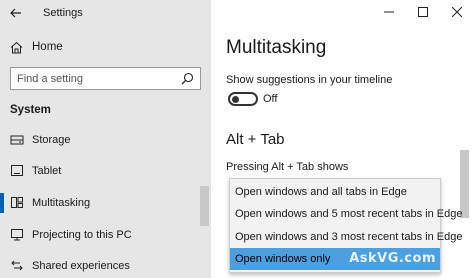 The height and width of the screenshot is (278, 474). I want to click on multitasking-icon, so click(17, 202).